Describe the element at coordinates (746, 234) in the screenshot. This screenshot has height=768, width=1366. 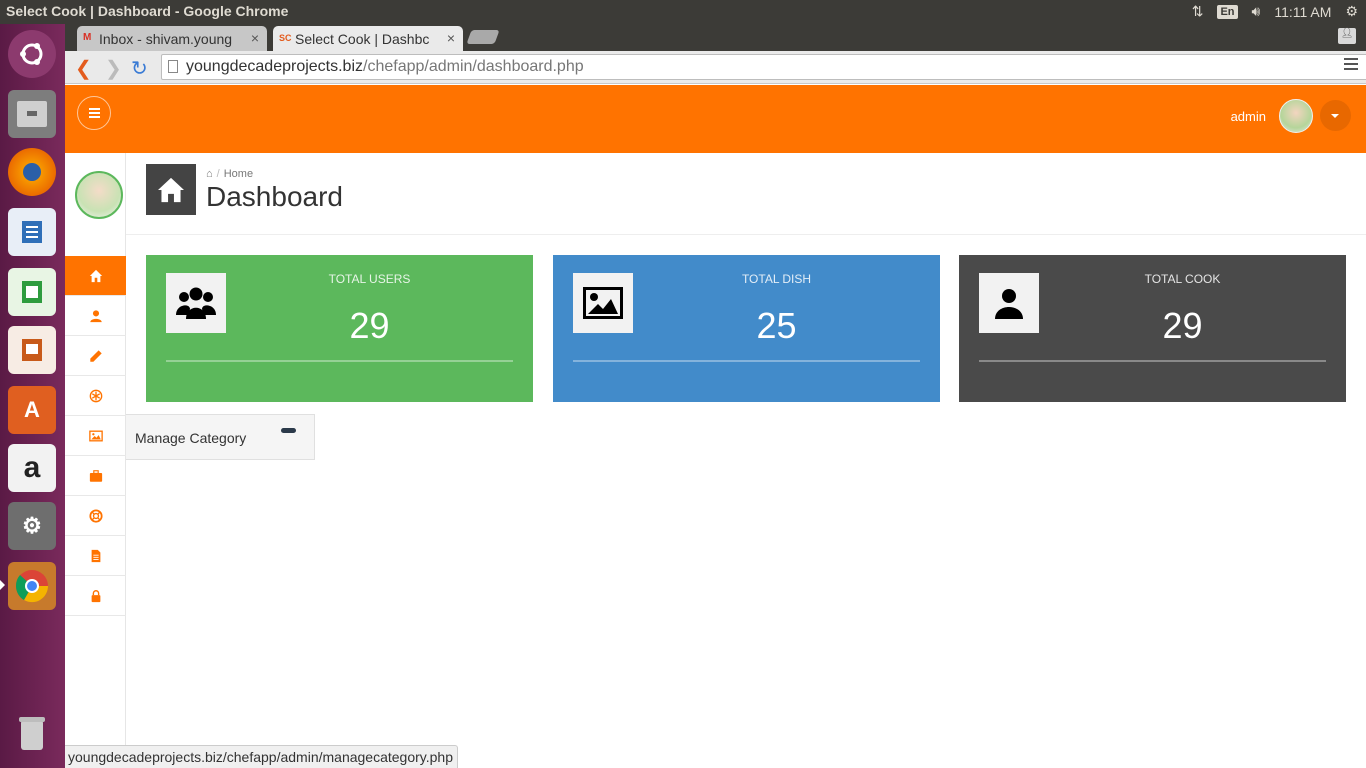
I see `title-divider` at that location.